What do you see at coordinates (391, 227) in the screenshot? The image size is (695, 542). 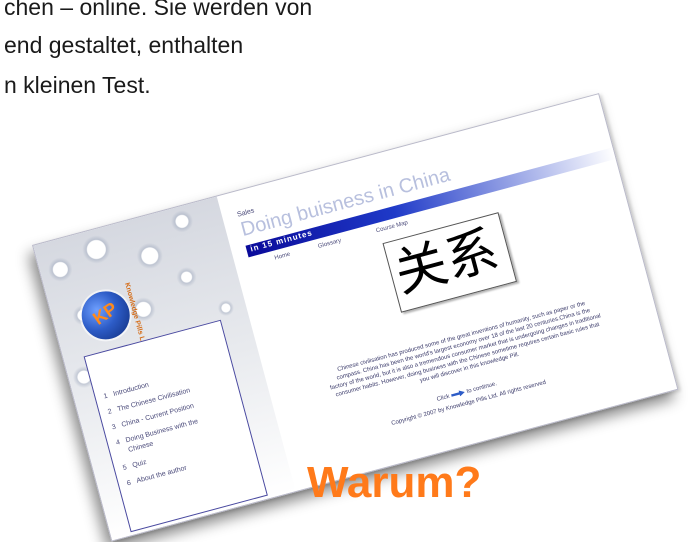 I see `nav-course-map-link: Course Map` at bounding box center [391, 227].